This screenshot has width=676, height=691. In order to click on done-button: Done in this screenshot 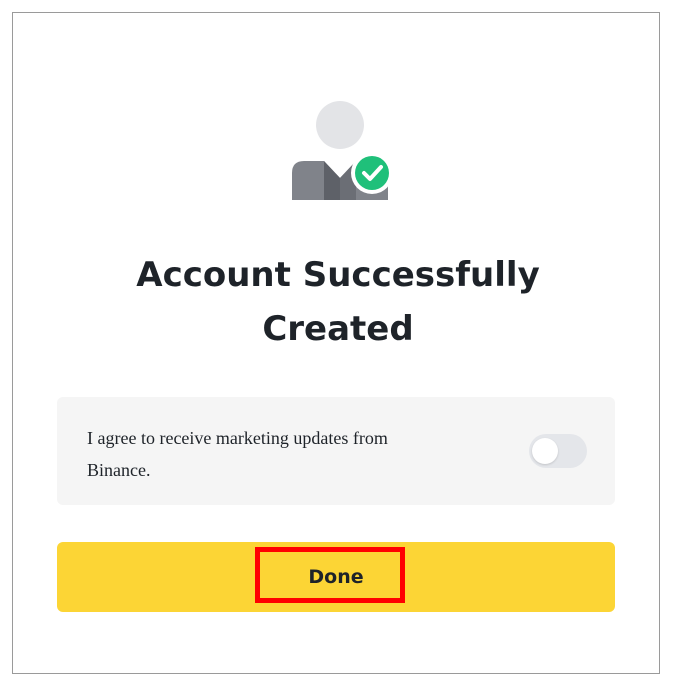, I will do `click(336, 577)`.